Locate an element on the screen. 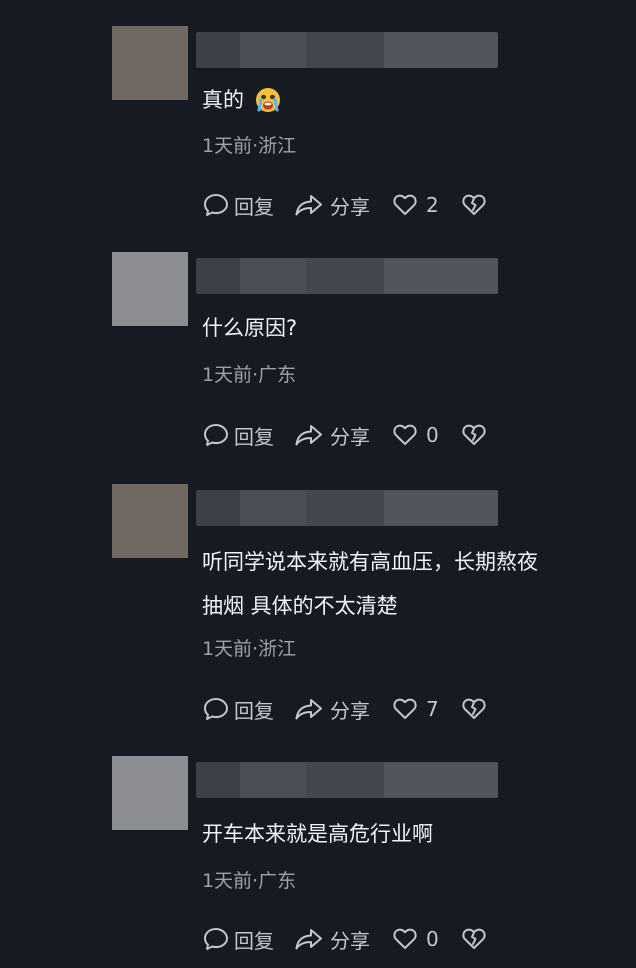  comment-text-content: 什么原因? is located at coordinates (250, 328).